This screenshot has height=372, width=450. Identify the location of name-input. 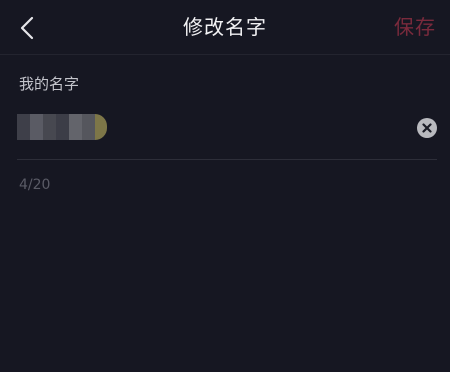
(253, 129).